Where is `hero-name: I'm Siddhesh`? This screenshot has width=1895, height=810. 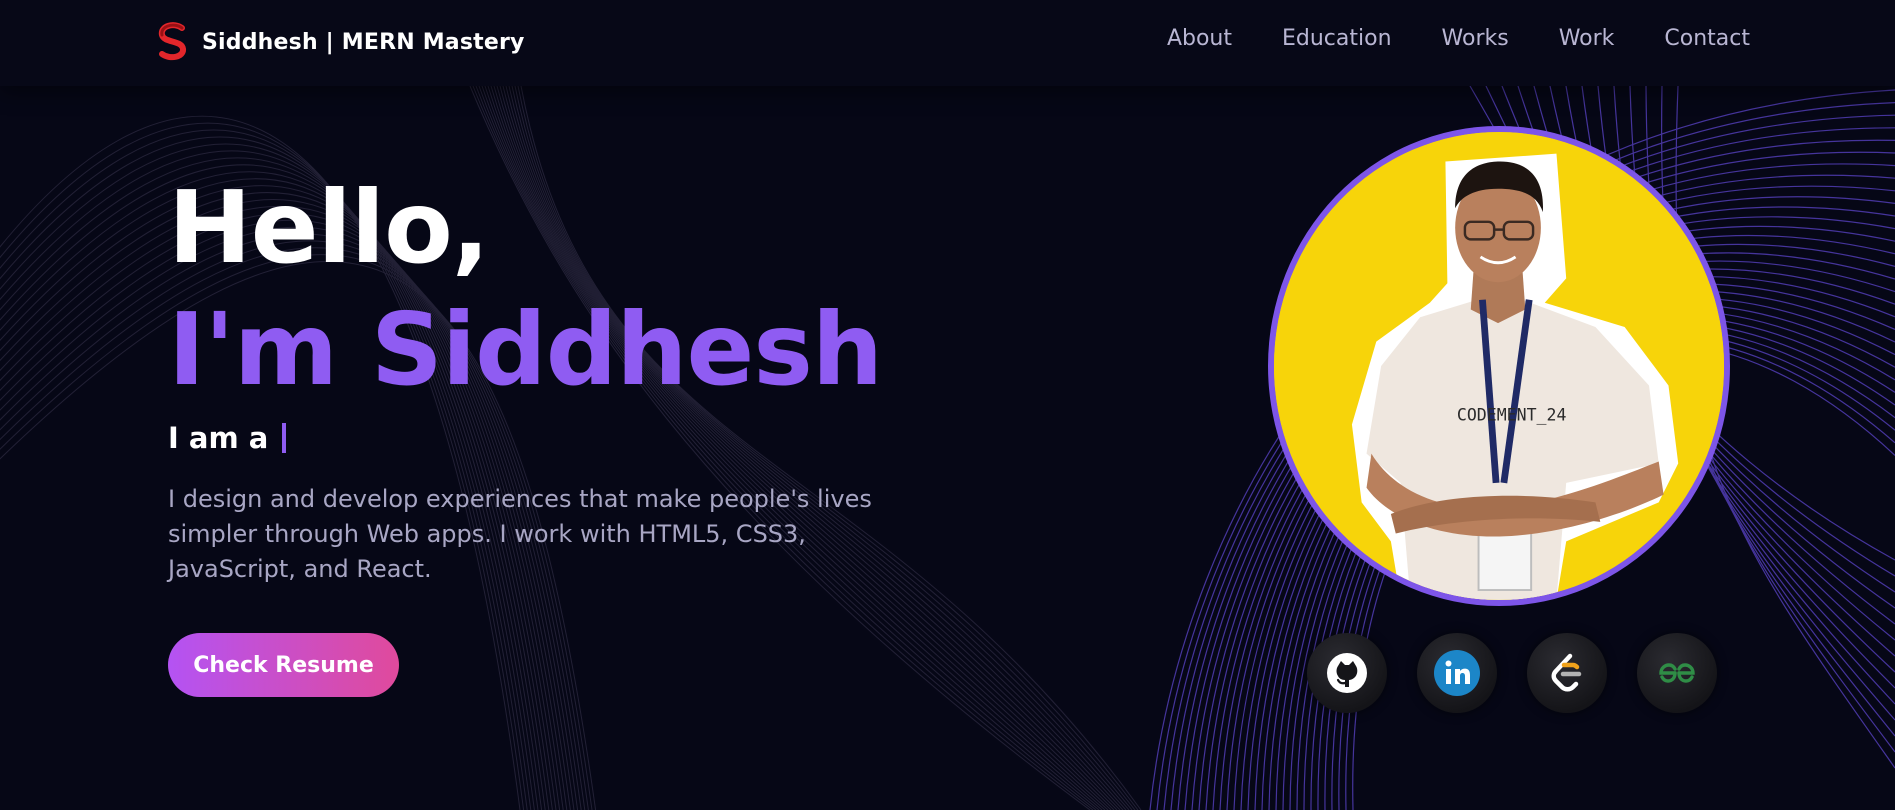
hero-name: I'm Siddhesh is located at coordinates (525, 349).